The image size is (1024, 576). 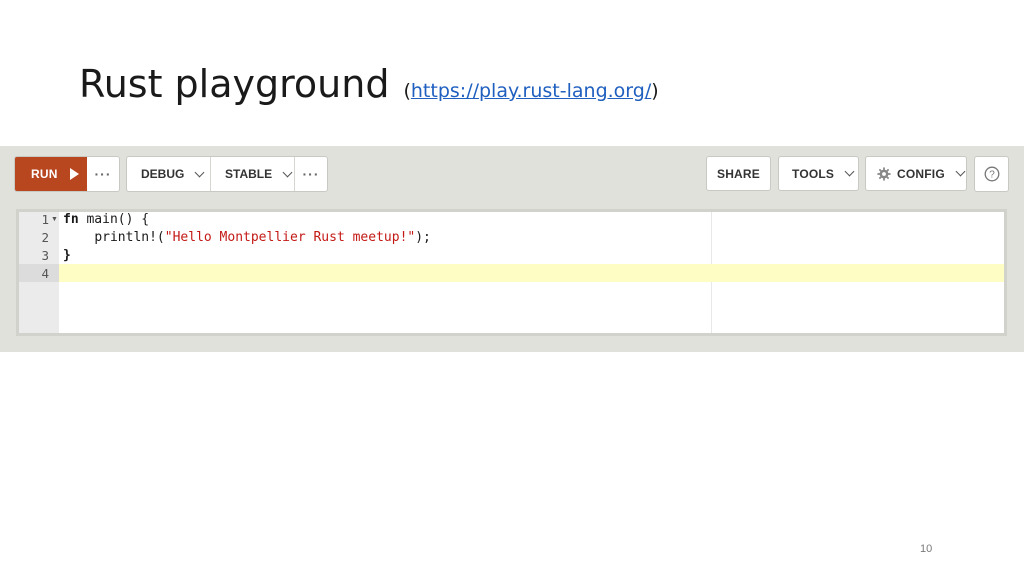 I want to click on build-options-group: DEBUG STABLE ···, so click(x=227, y=174).